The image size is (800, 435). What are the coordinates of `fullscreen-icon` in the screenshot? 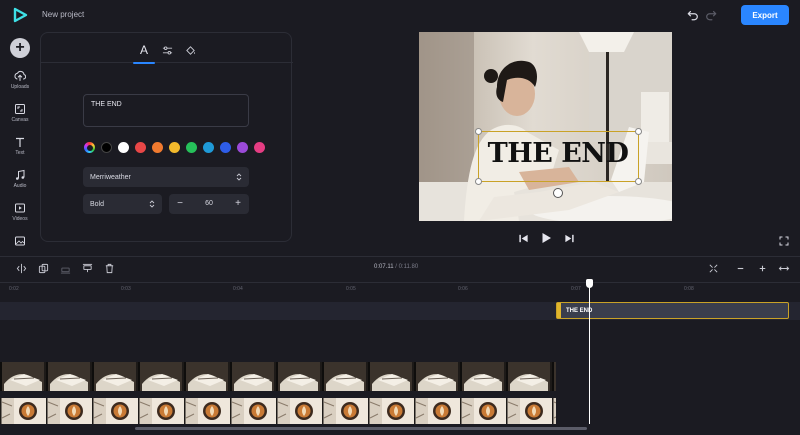 It's located at (784, 239).